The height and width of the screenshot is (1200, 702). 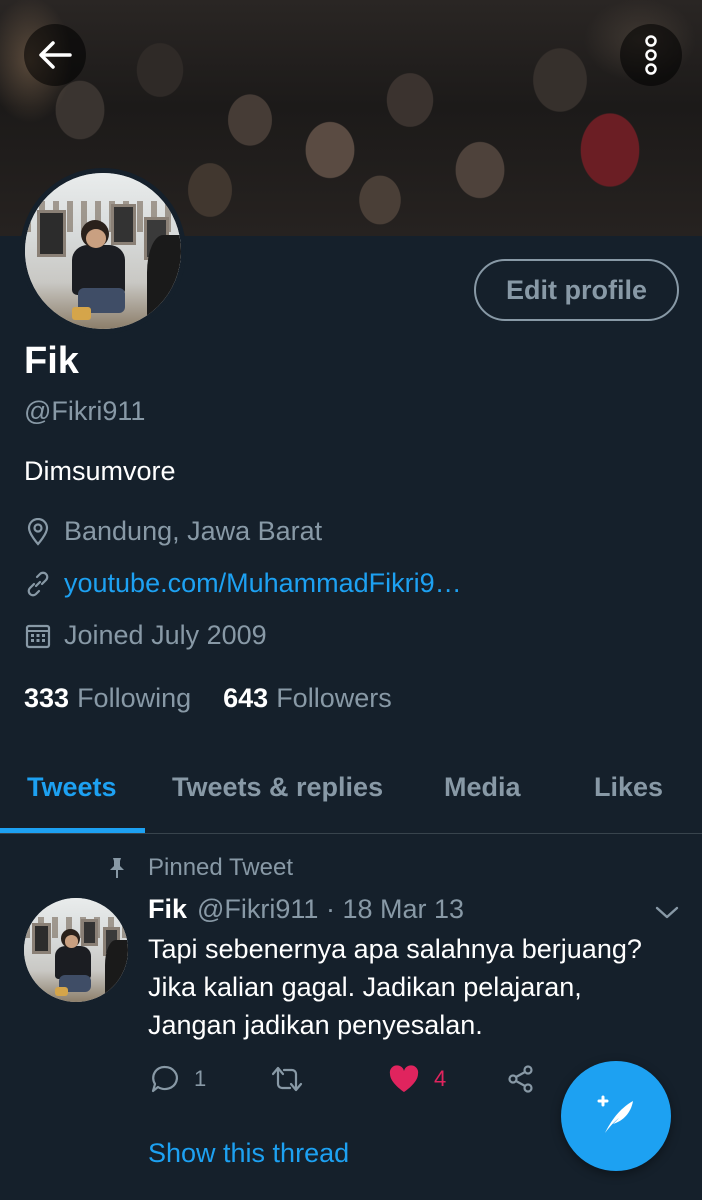 What do you see at coordinates (100, 471) in the screenshot?
I see `profile-bio: Dimsumvore` at bounding box center [100, 471].